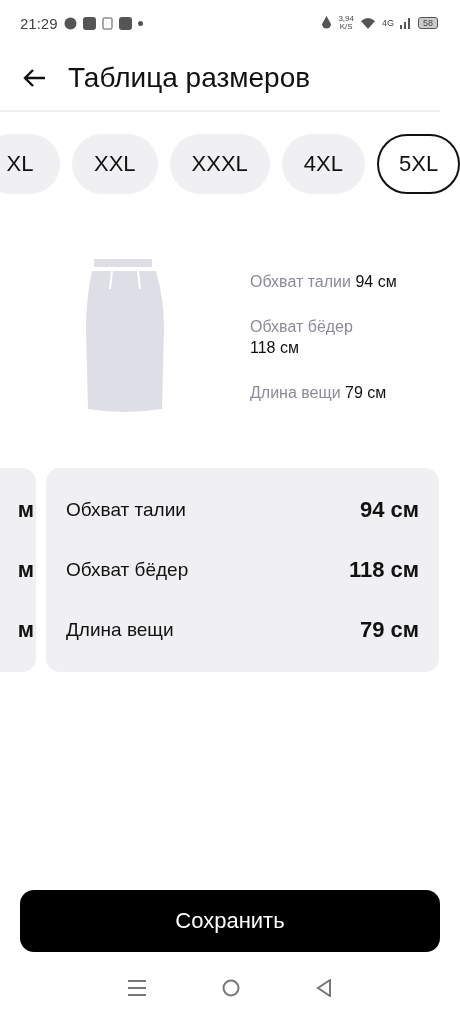  I want to click on back-icon, so click(324, 988).